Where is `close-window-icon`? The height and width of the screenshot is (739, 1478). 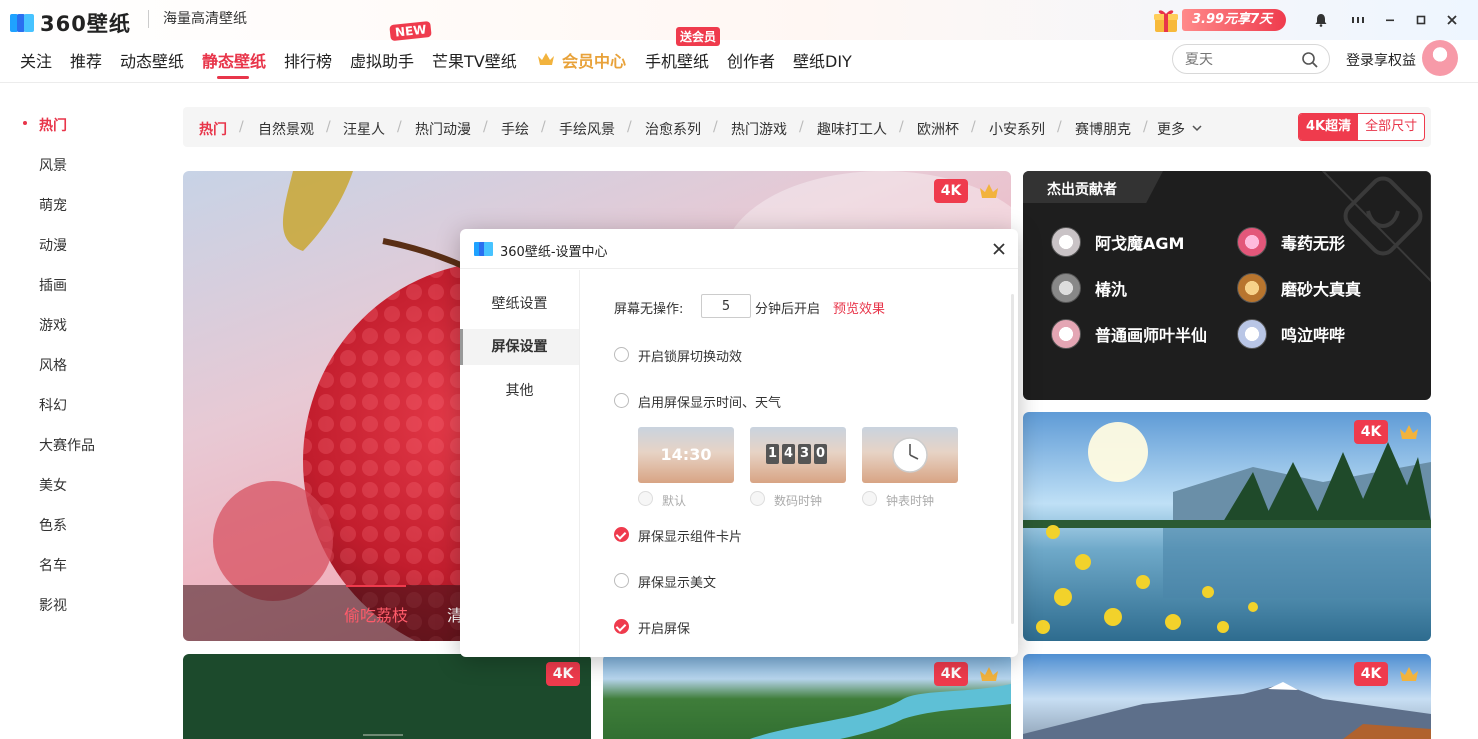
close-window-icon is located at coordinates (1452, 20).